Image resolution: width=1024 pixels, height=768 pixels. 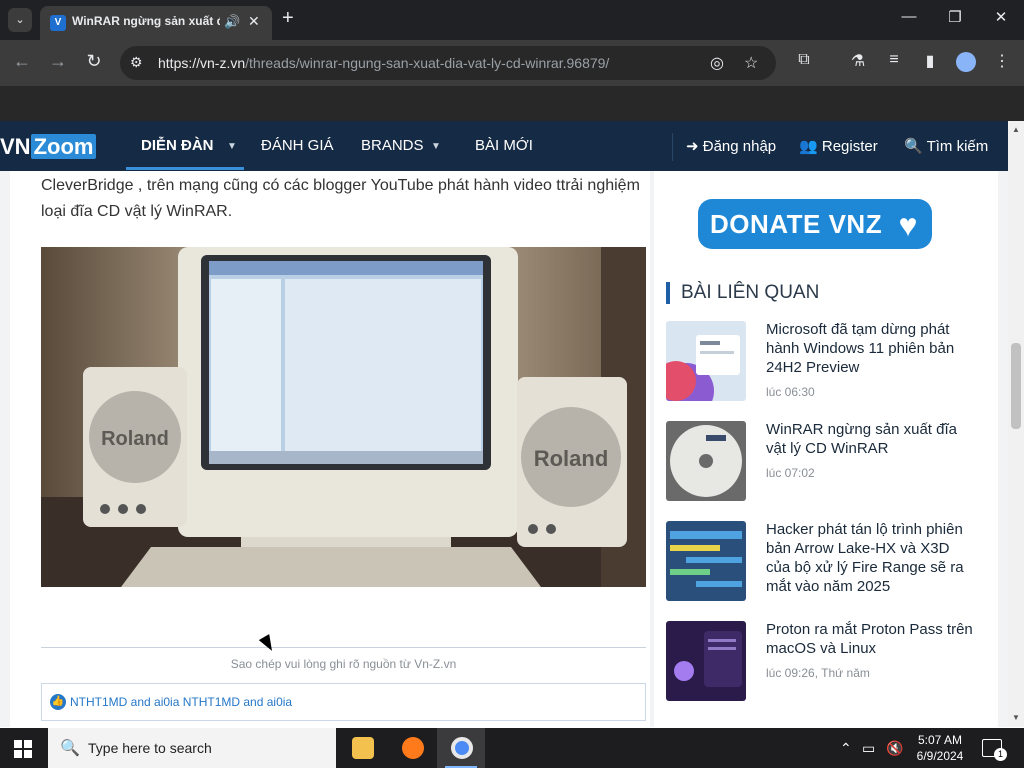 I want to click on system-clock: 5:07 AM 6/9/2024, so click(x=940, y=748).